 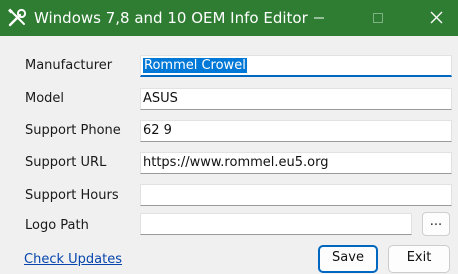 I want to click on close-icon, so click(x=436, y=18).